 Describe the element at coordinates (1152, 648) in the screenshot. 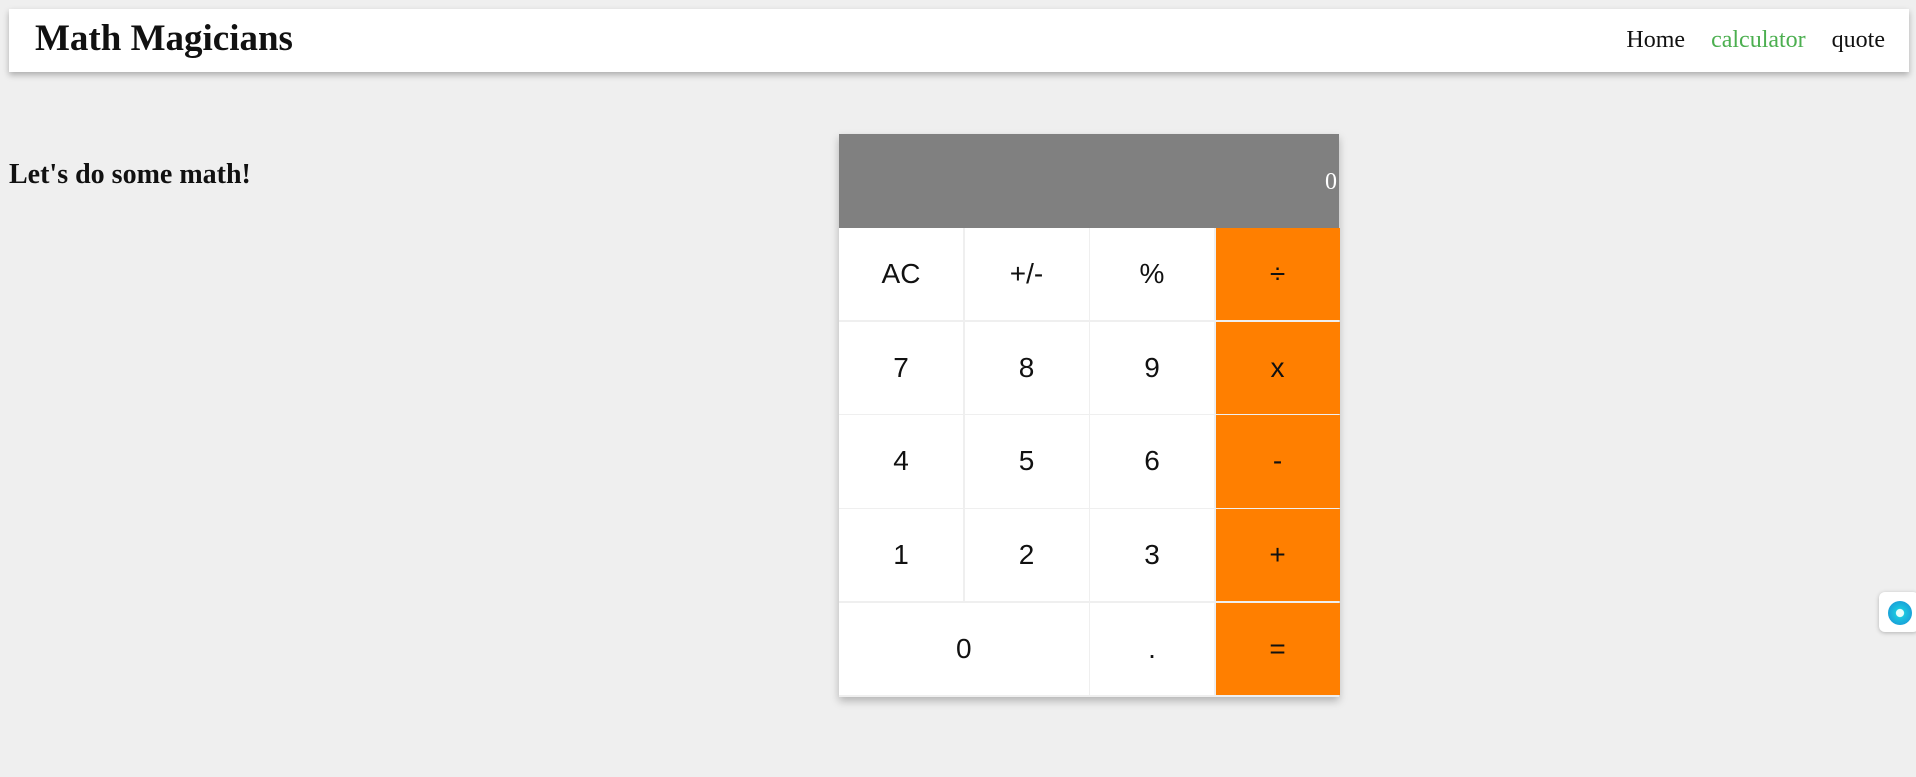

I see `key-decimal: .` at that location.